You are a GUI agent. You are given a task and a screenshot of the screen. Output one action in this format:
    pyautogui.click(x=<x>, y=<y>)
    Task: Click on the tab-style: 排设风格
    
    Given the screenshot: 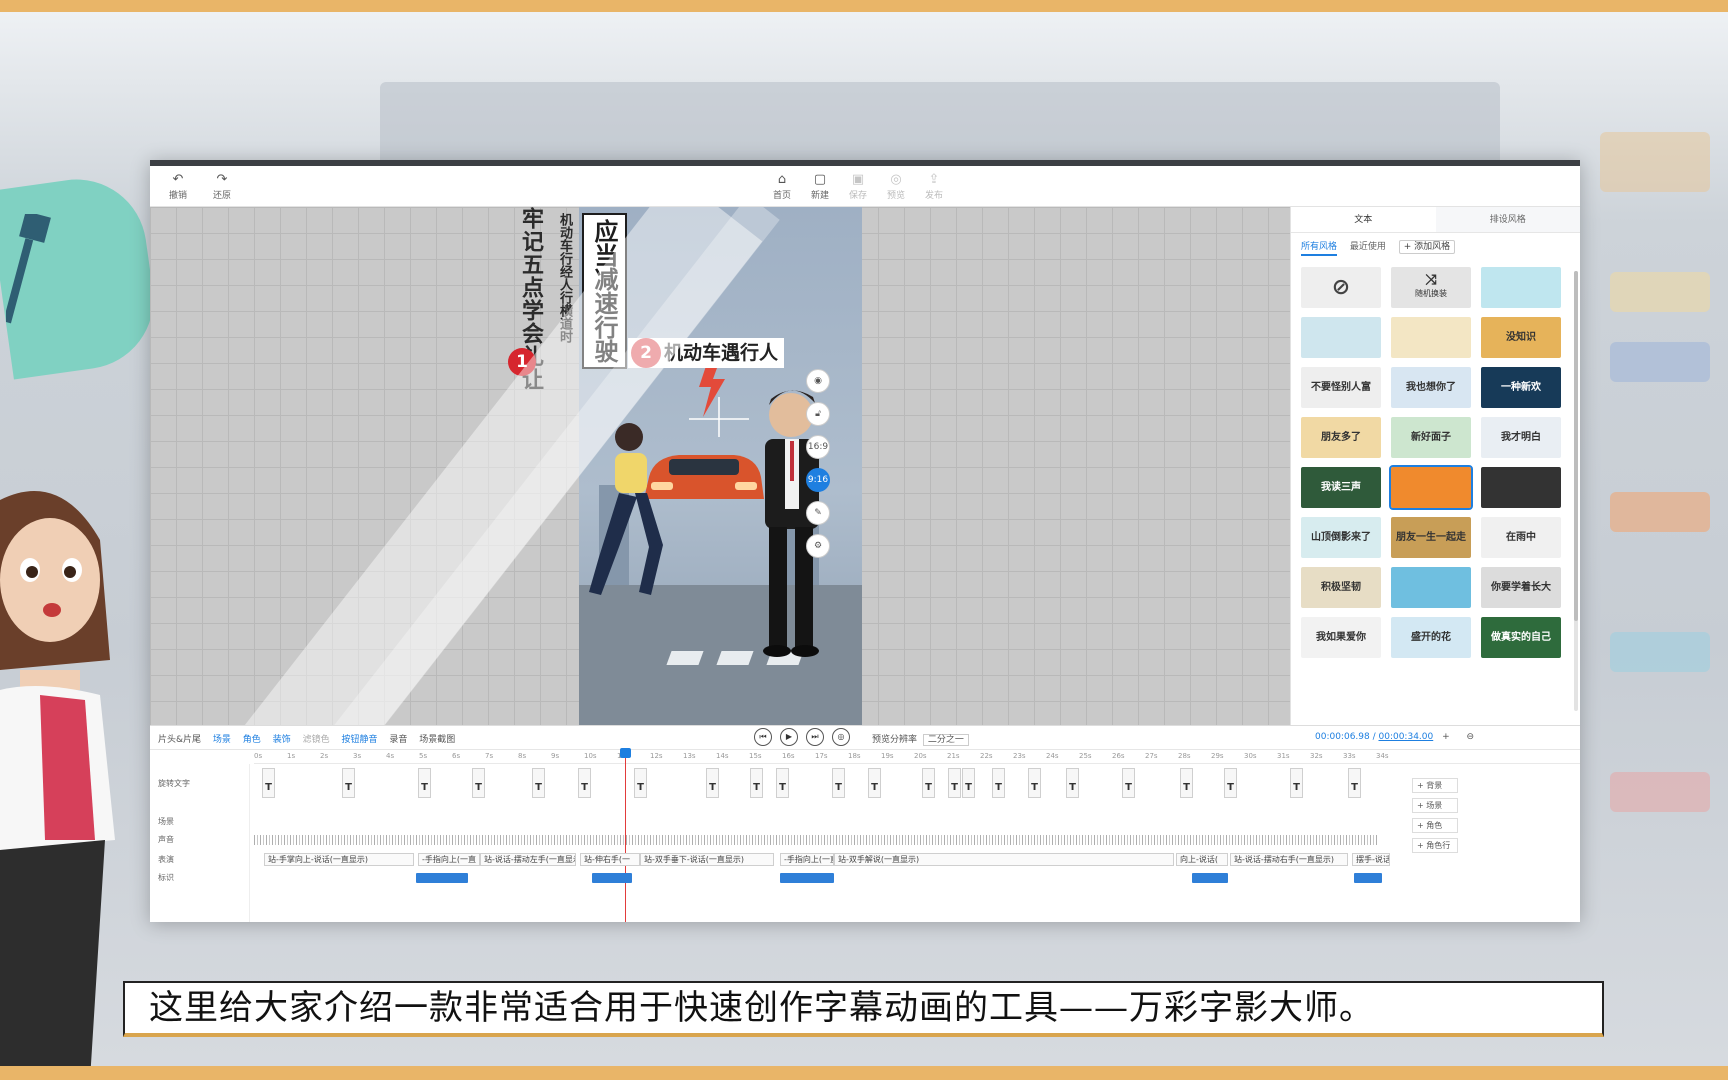 What is the action you would take?
    pyautogui.click(x=1507, y=219)
    